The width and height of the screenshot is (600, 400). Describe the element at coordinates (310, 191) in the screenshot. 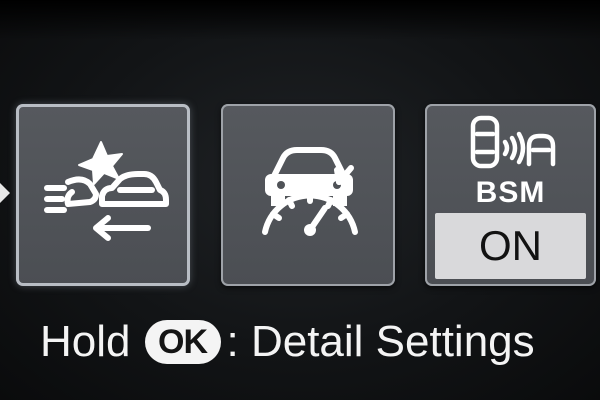

I see `radar-cruise-distance-icon` at that location.